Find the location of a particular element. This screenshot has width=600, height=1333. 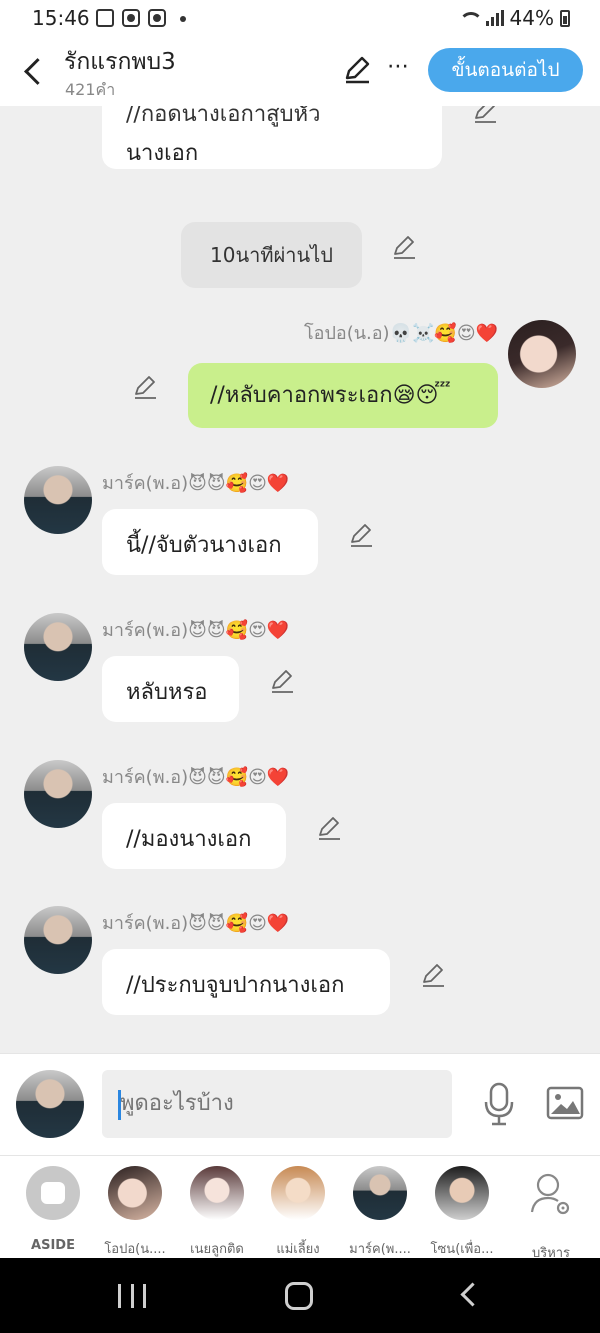

status-right: 44% is located at coordinates (514, 18).